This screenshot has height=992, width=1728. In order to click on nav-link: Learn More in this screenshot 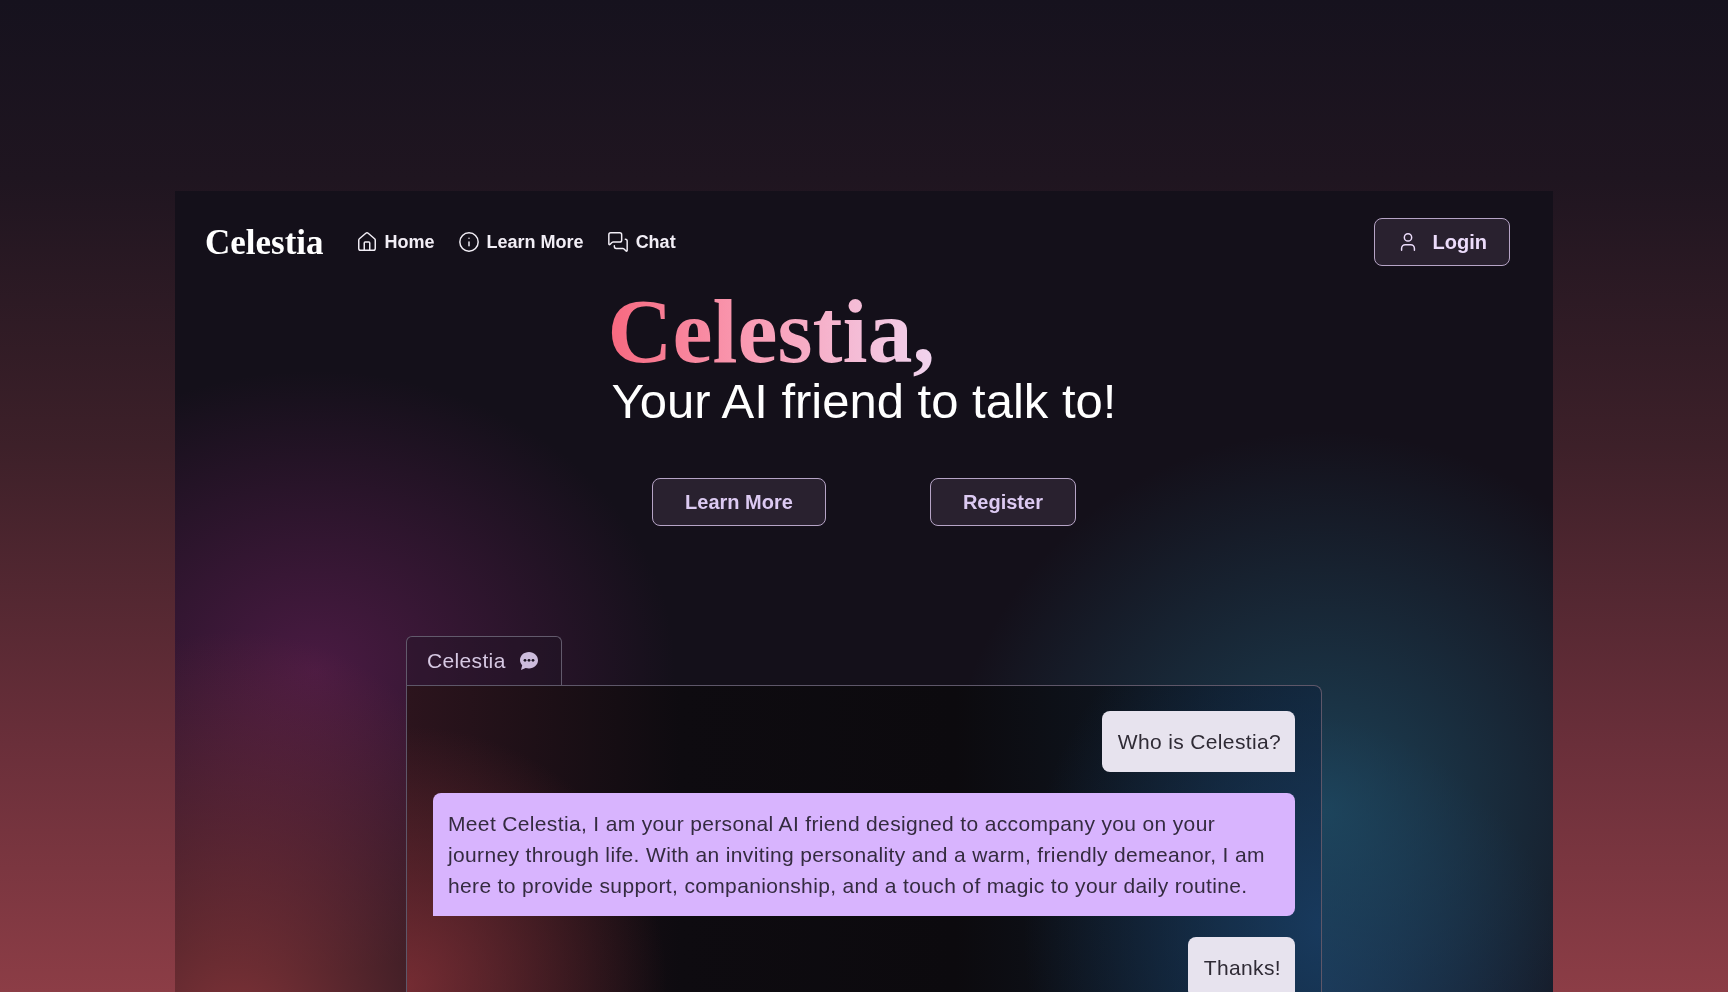, I will do `click(520, 242)`.